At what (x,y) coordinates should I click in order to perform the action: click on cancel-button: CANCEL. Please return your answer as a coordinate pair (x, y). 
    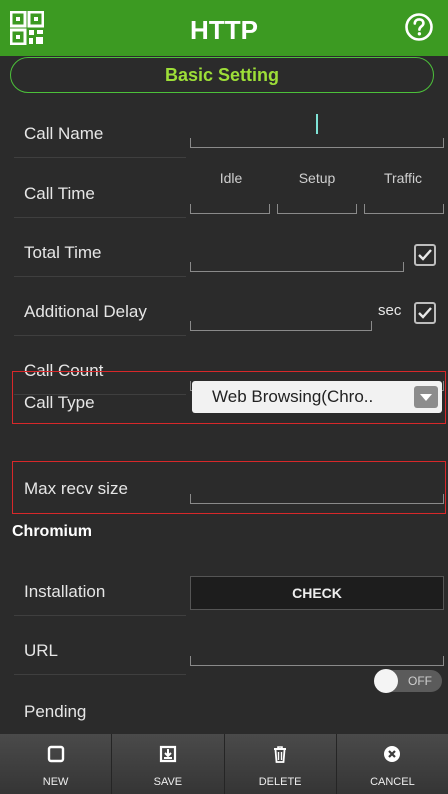
    Looking at the image, I should click on (392, 764).